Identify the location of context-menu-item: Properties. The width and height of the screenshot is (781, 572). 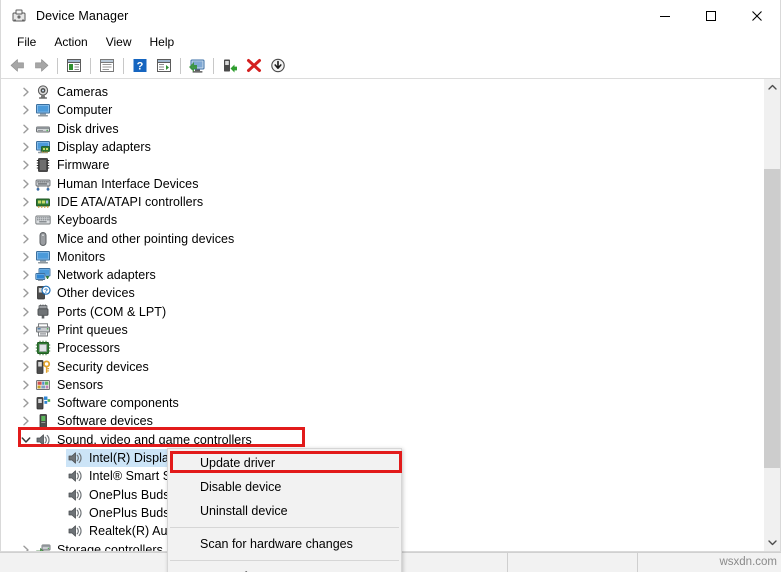
(284, 568).